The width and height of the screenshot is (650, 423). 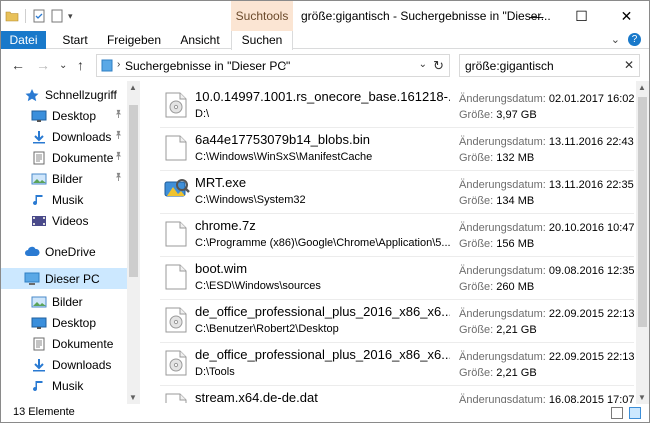 I want to click on disc-image-icon, so click(x=176, y=363).